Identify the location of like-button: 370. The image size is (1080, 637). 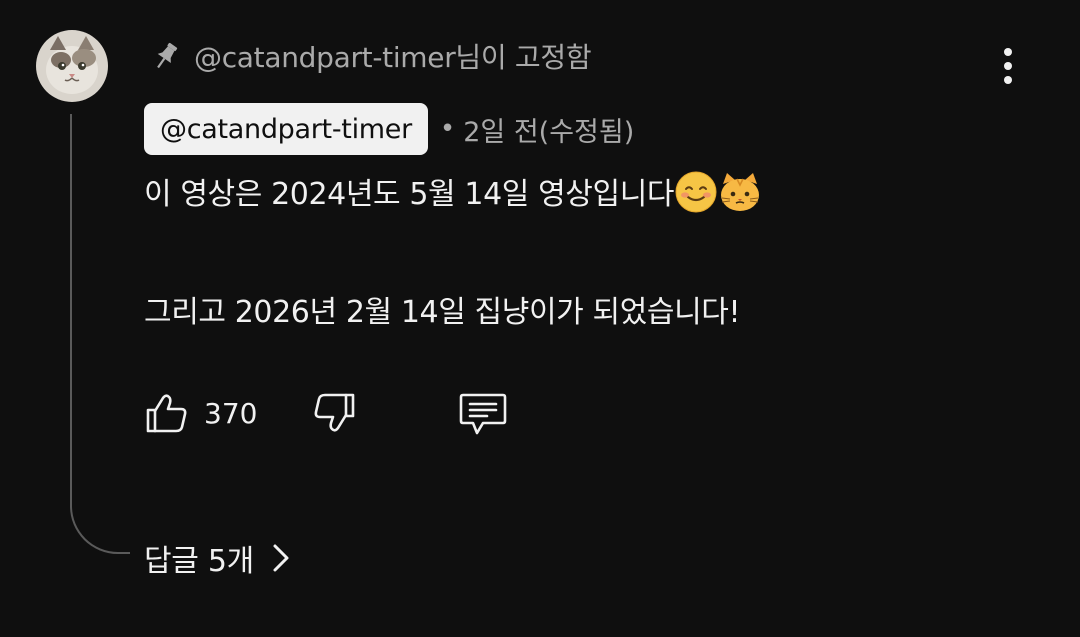
(227, 413).